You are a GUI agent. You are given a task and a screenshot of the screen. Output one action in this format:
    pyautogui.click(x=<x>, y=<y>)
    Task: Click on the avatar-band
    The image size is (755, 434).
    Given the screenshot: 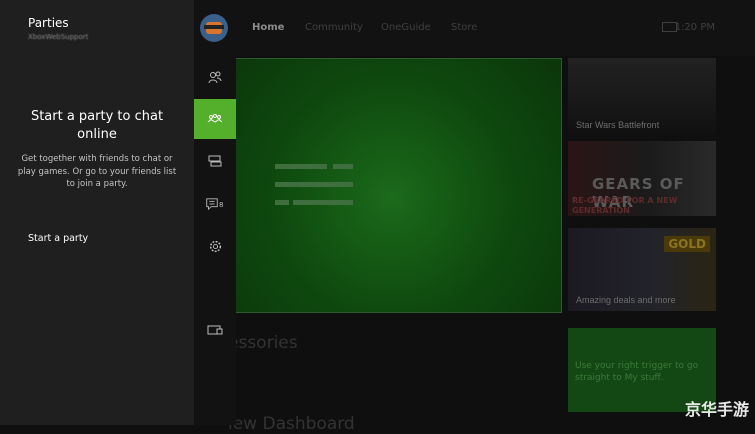 What is the action you would take?
    pyautogui.click(x=214, y=27)
    